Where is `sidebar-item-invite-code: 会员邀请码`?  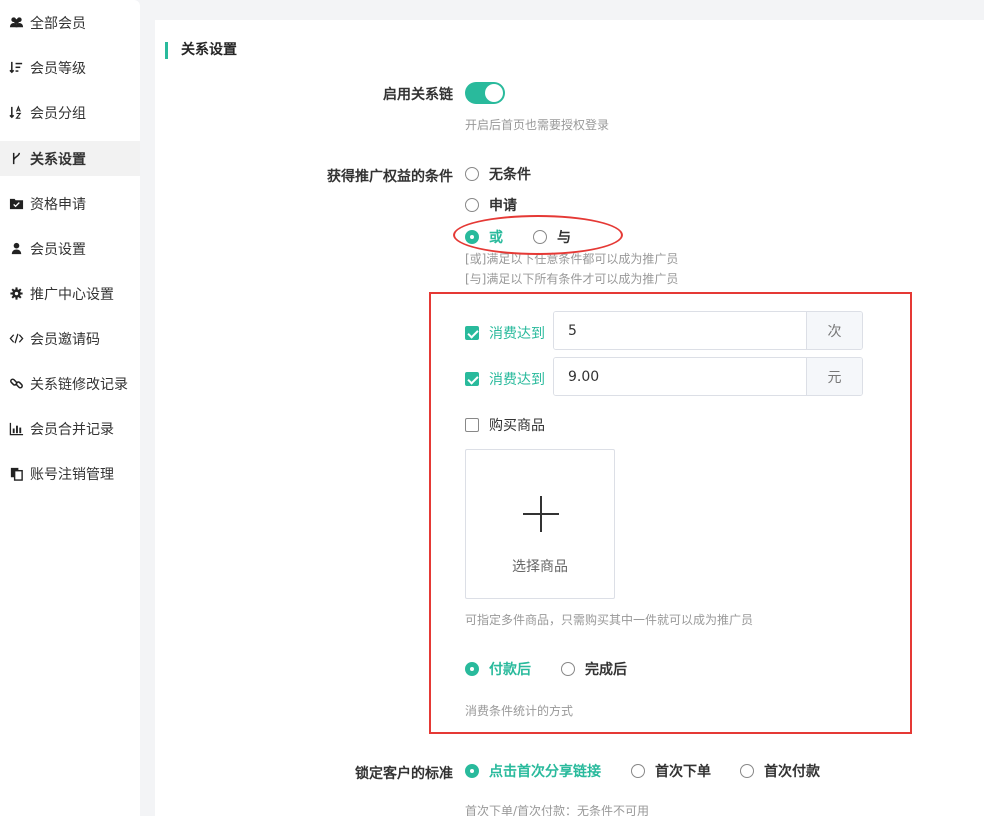
sidebar-item-invite-code: 会员邀请码 is located at coordinates (70, 338).